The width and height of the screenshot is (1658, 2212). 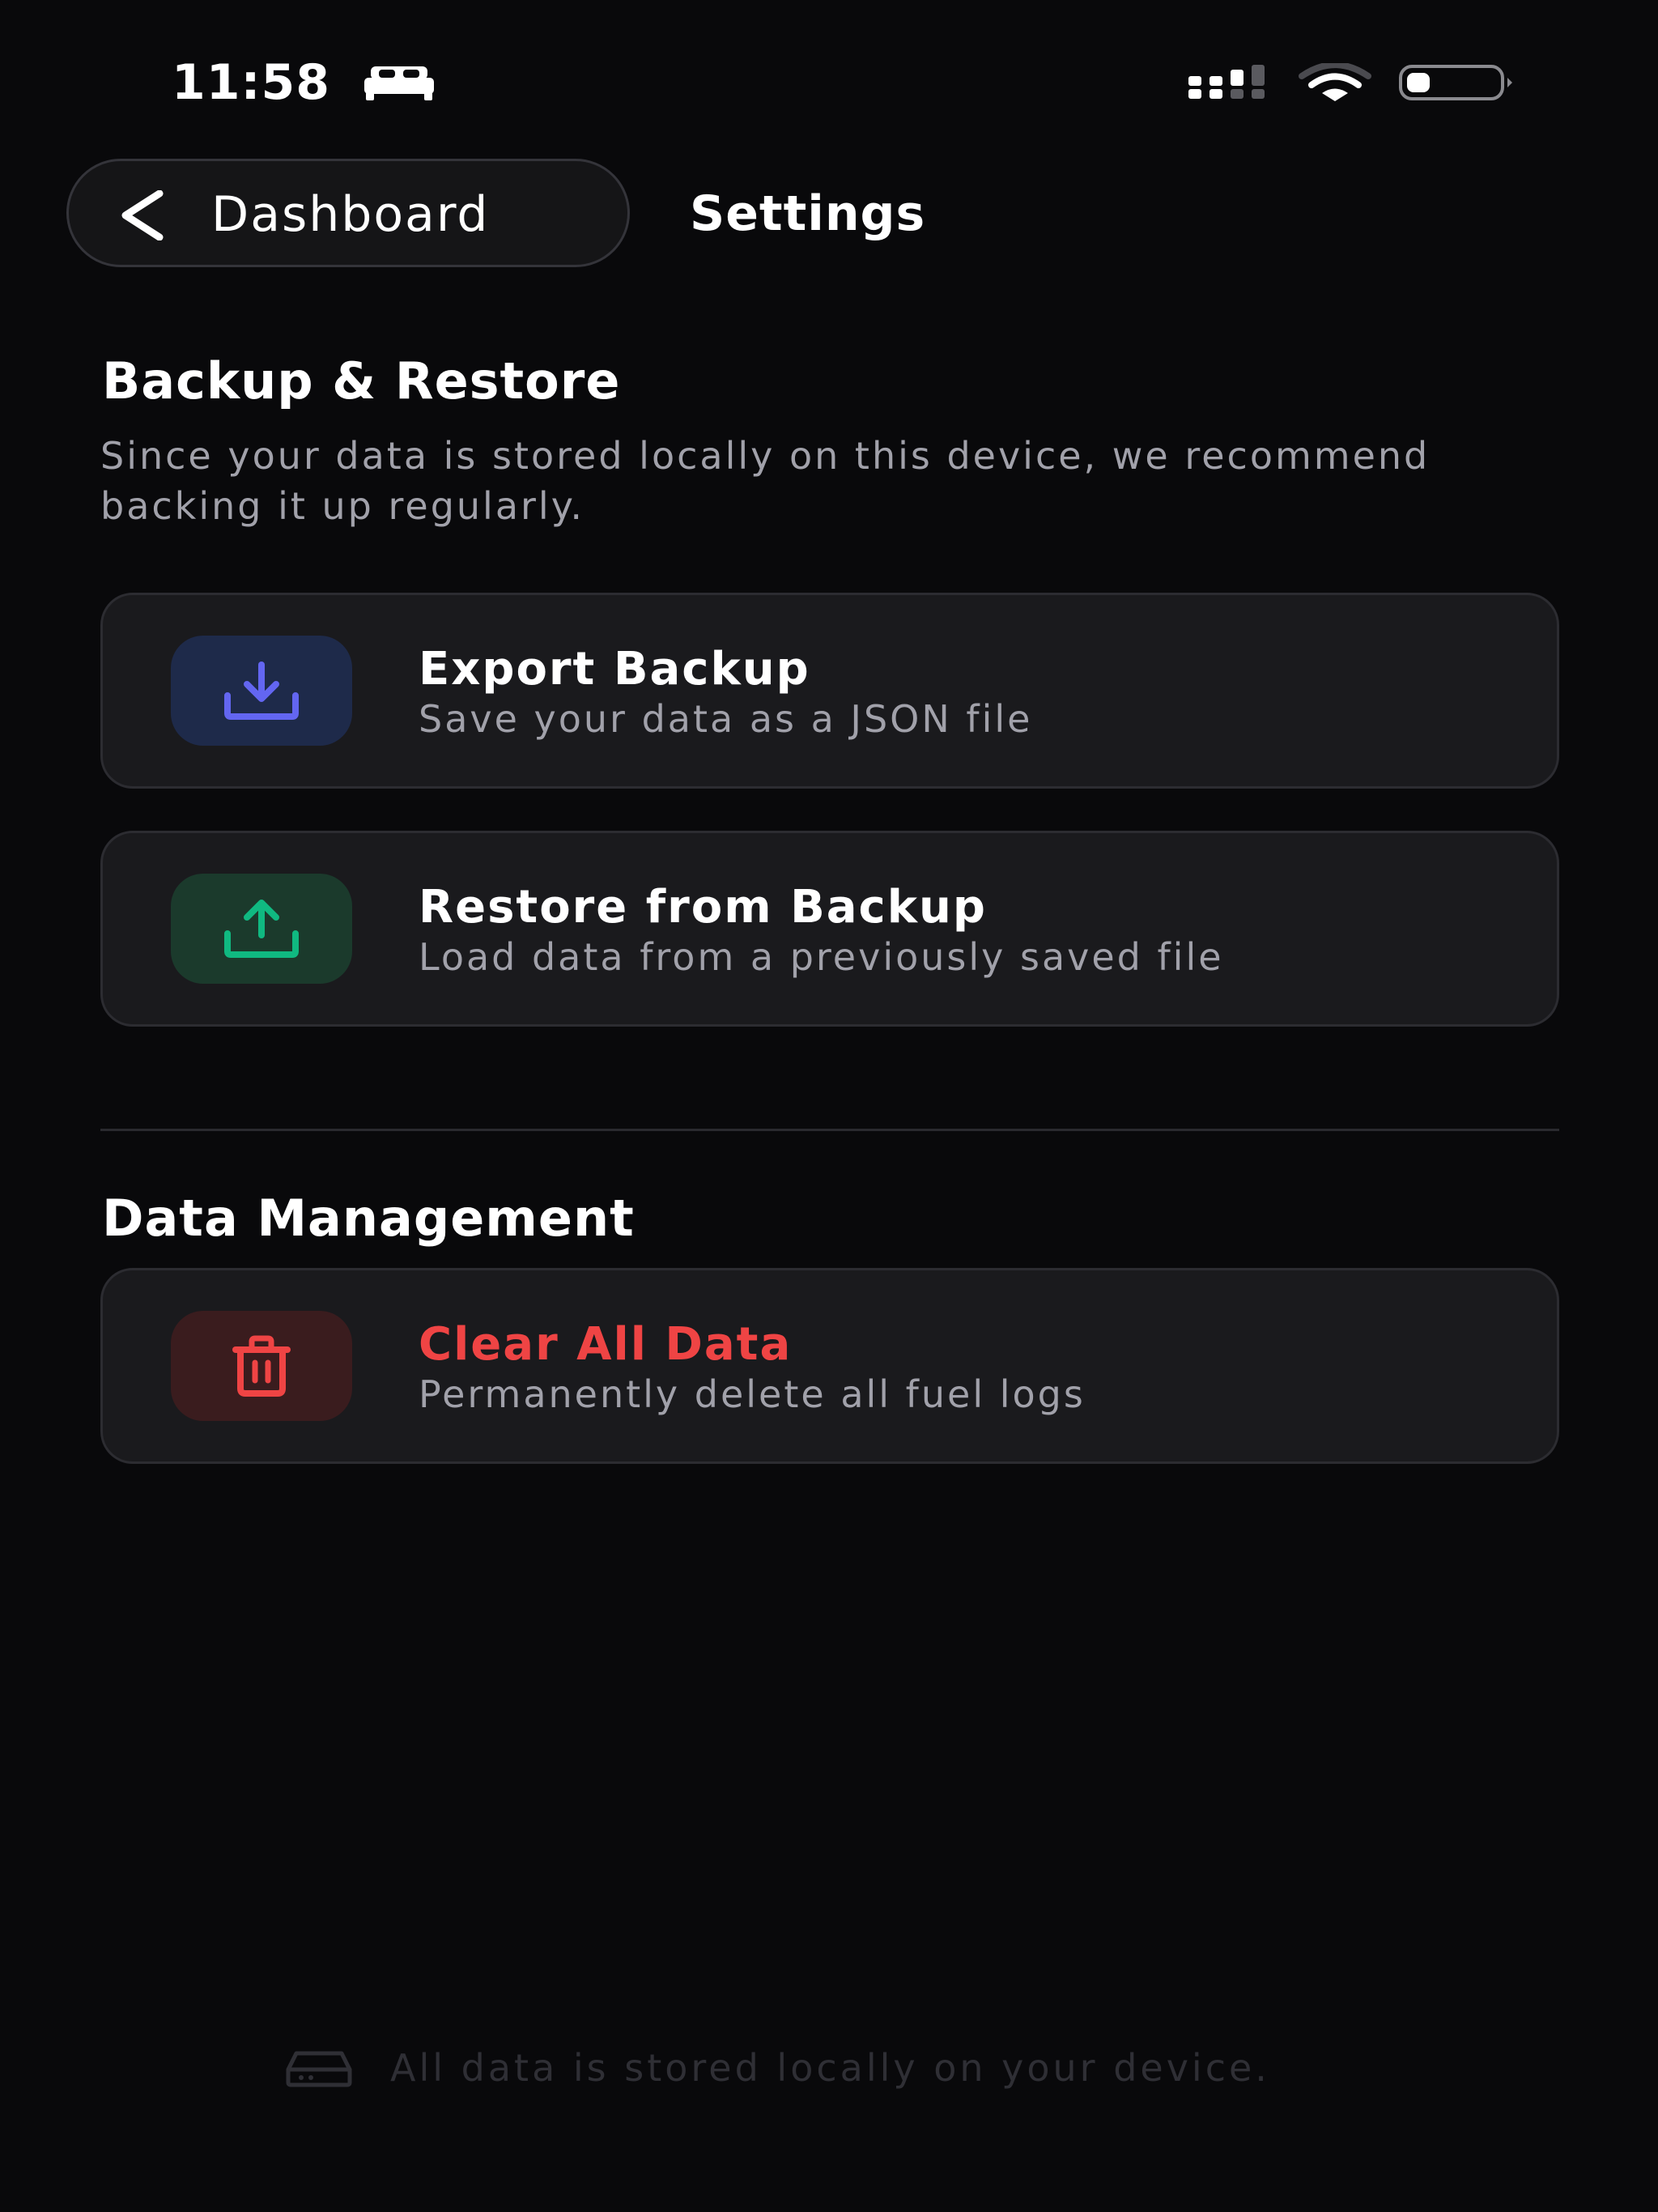 I want to click on battery-icon, so click(x=1455, y=83).